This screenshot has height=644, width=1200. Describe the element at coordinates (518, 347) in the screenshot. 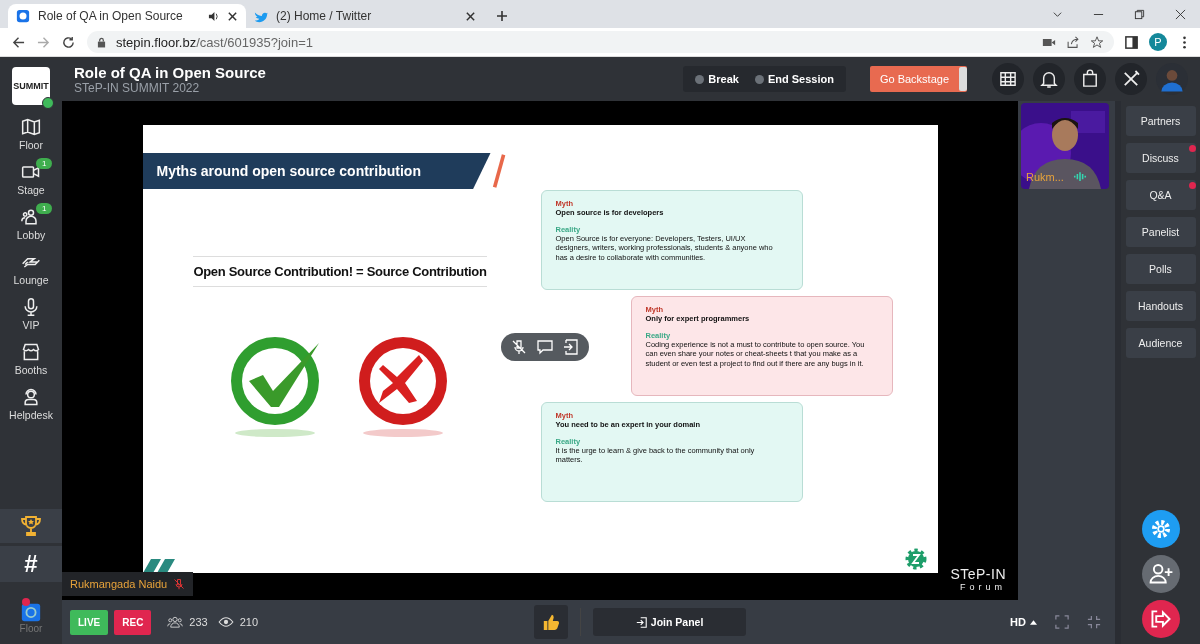

I see `mic-off-icon` at that location.